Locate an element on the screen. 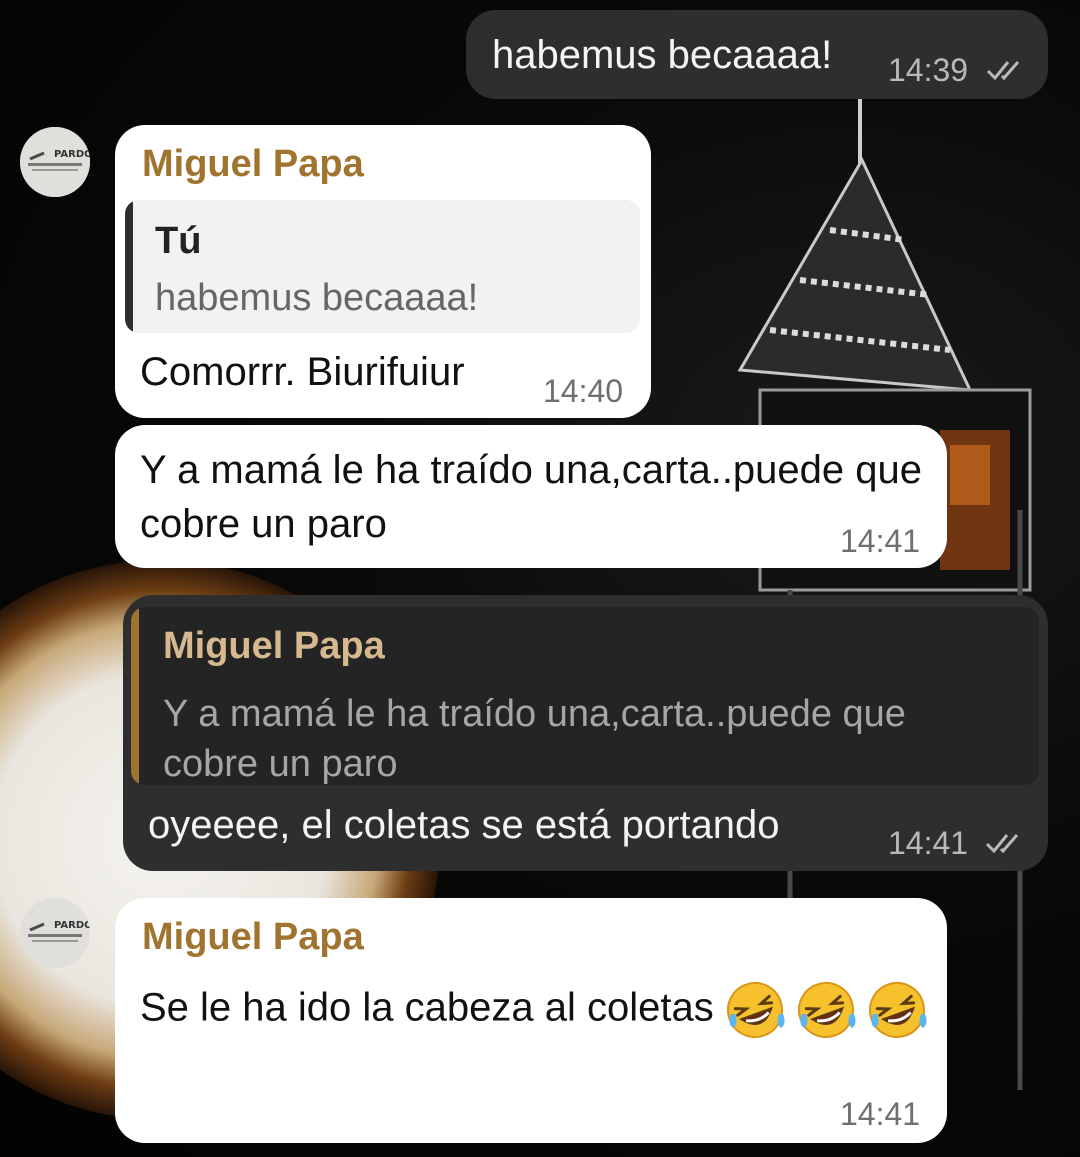 This screenshot has height=1157, width=1080. quote-sender: Miguel Papa is located at coordinates (274, 646).